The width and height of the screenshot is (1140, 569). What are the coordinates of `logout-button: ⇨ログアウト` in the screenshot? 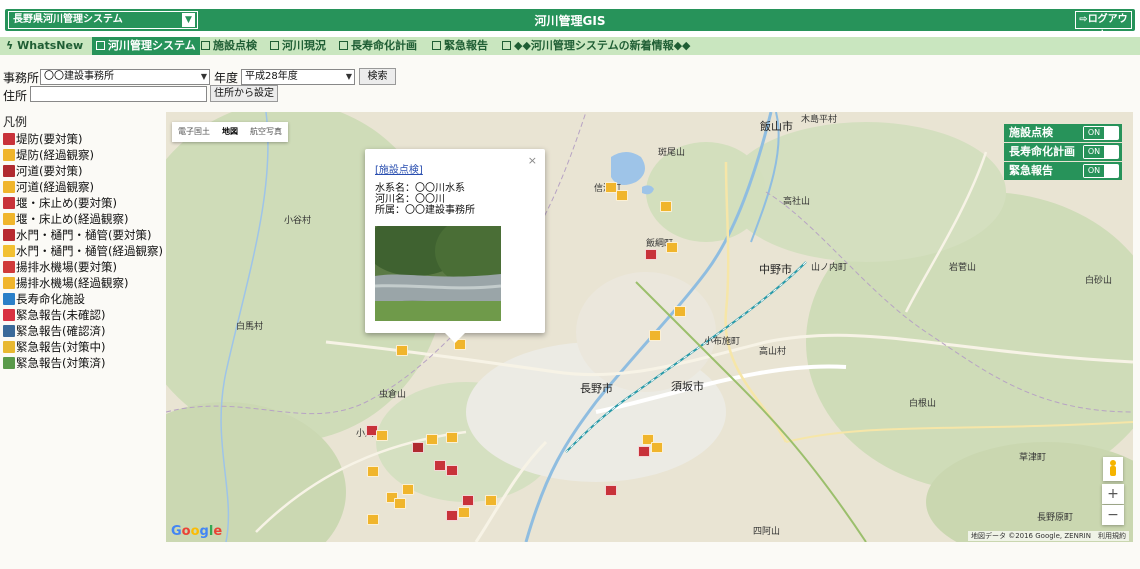 It's located at (1103, 26).